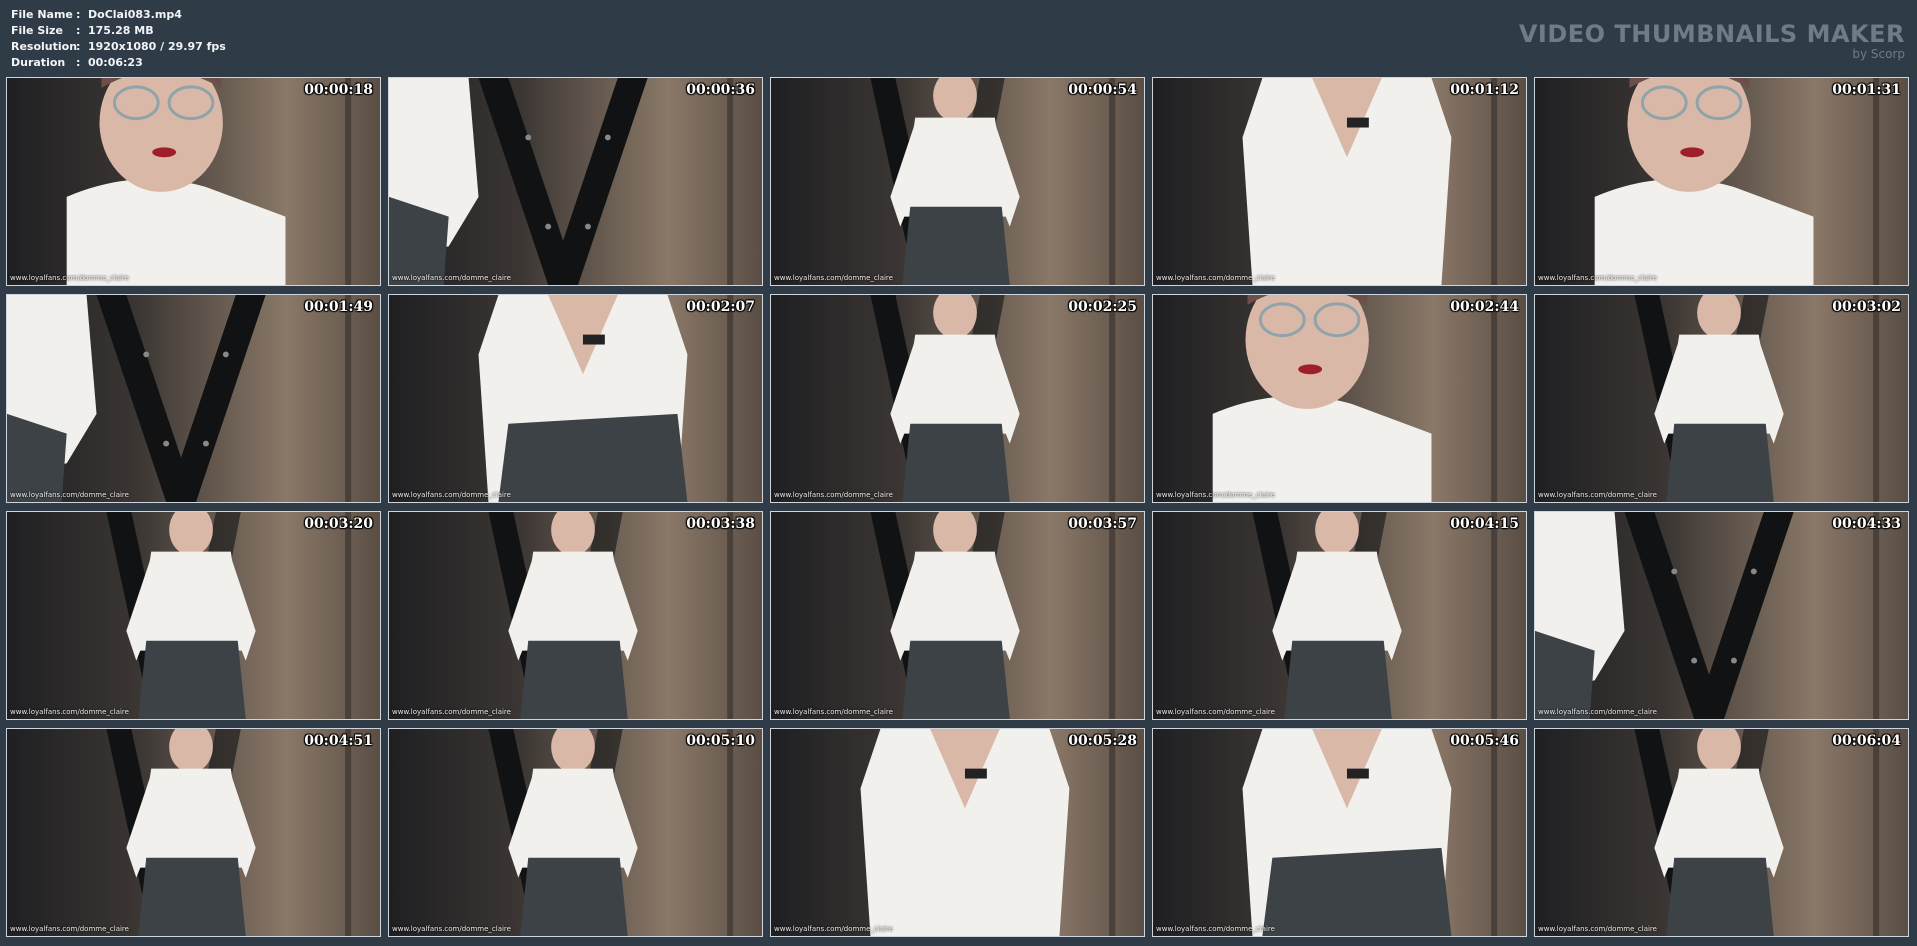 The image size is (1917, 946). I want to click on thumbnail-timestamp: 00:06:04, so click(1866, 741).